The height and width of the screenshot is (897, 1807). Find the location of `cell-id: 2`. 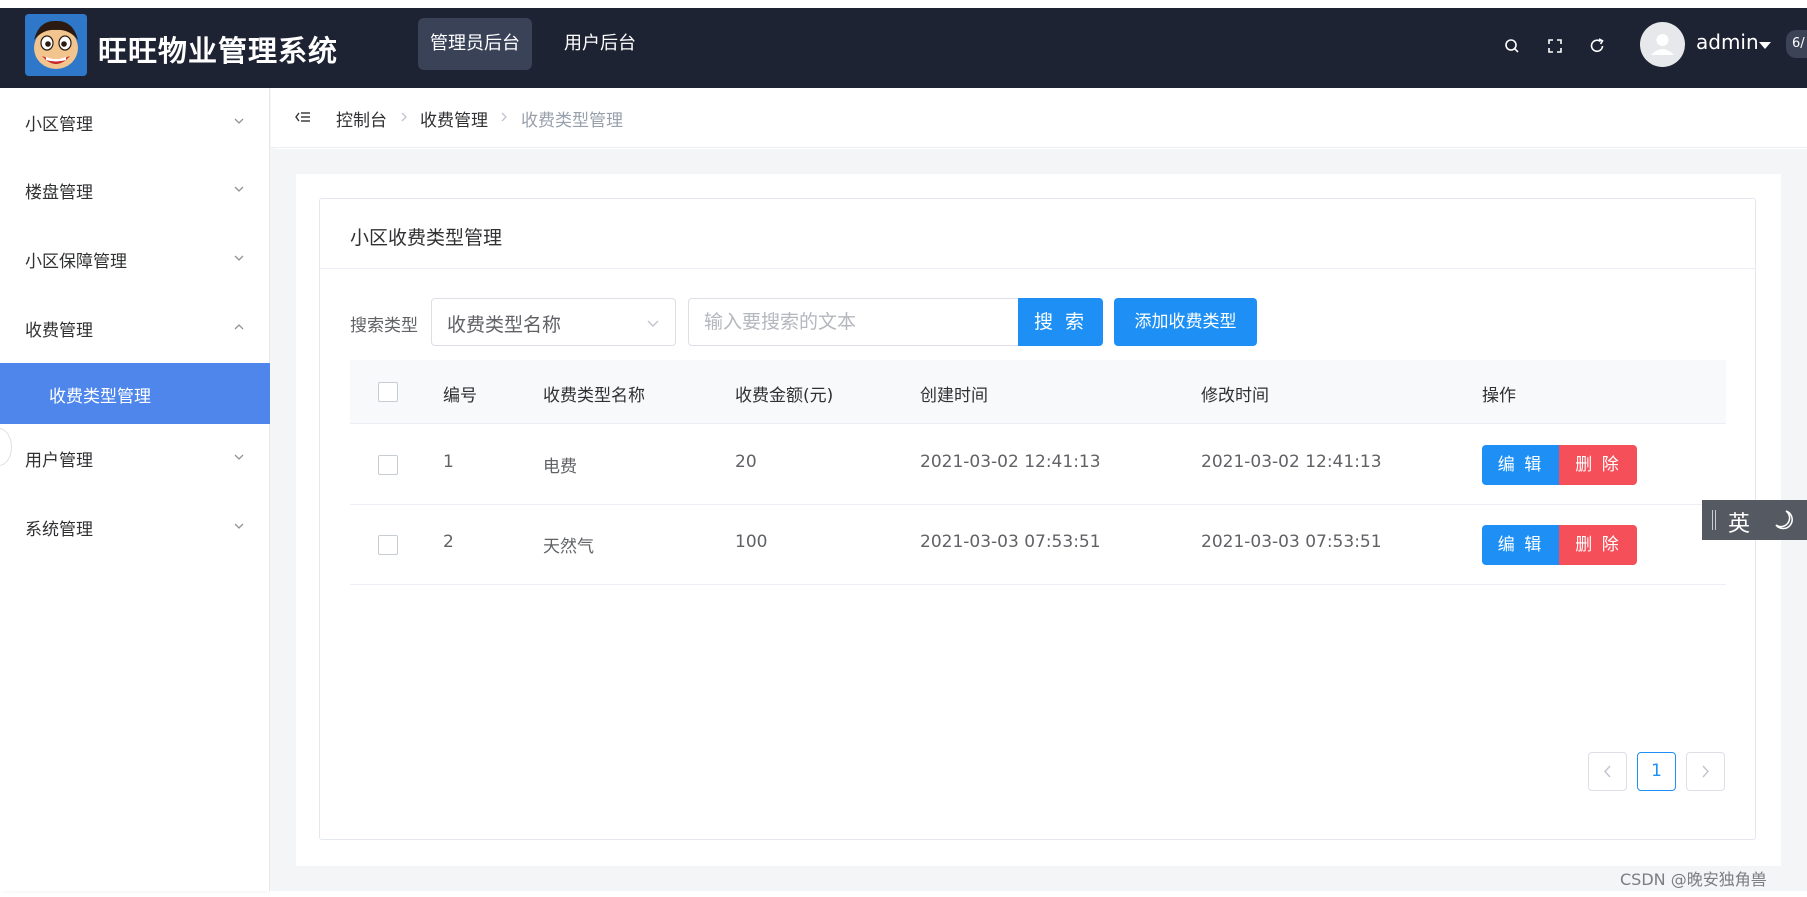

cell-id: 2 is located at coordinates (448, 542).